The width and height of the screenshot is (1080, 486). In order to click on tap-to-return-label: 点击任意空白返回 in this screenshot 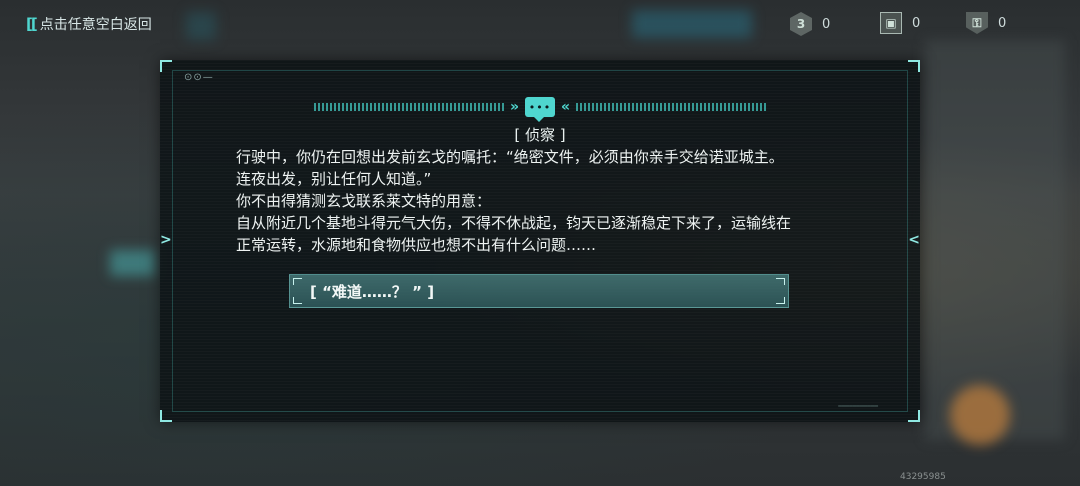, I will do `click(95, 25)`.